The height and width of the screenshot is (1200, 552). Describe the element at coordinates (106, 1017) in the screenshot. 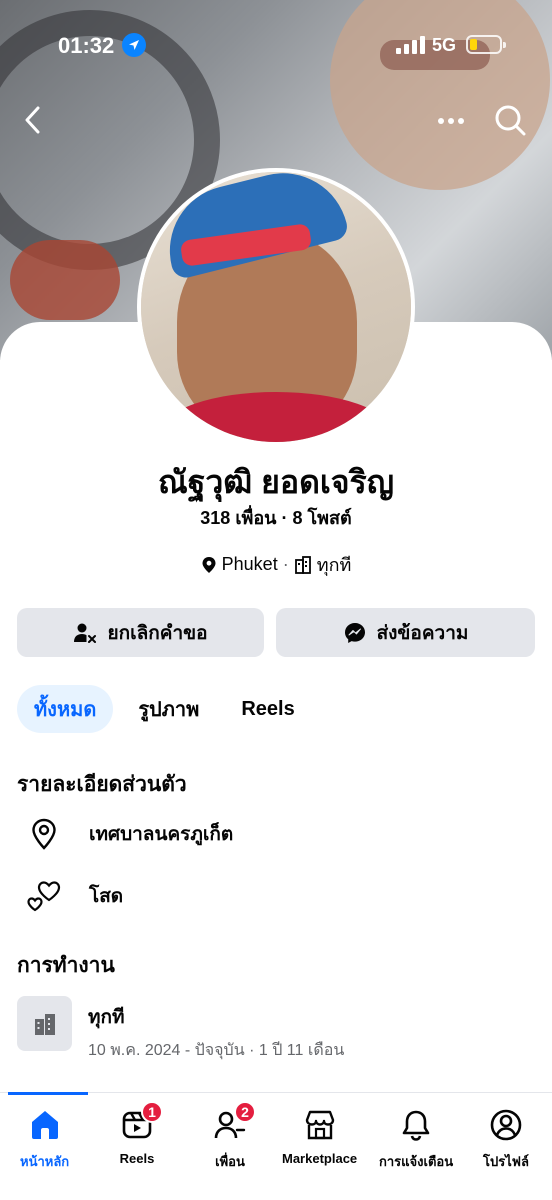

I see `work-company: ทุกที` at that location.